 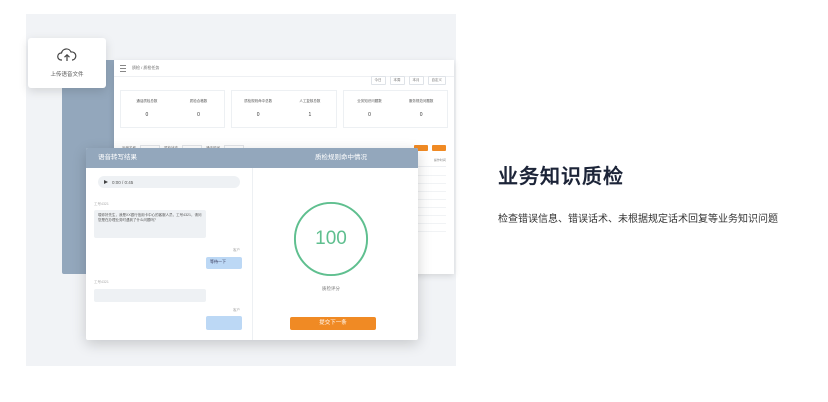 I want to click on customer-message, so click(x=224, y=323).